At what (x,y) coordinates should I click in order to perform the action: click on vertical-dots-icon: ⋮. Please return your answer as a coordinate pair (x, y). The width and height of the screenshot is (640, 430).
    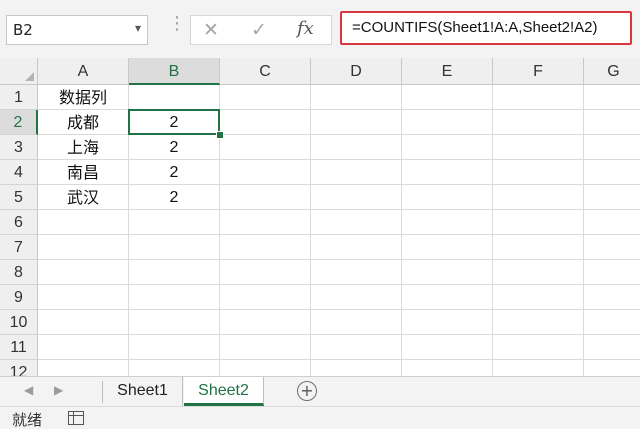
    Looking at the image, I should click on (177, 23).